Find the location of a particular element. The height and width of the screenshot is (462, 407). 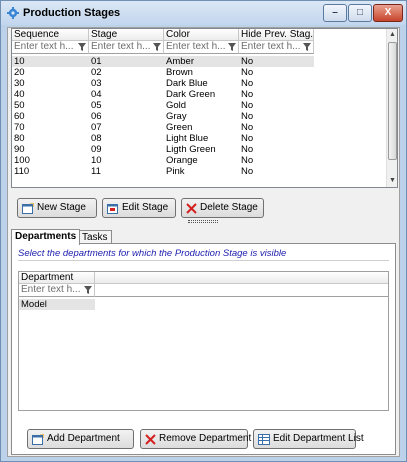

cell-sequence: 40 is located at coordinates (19, 94).